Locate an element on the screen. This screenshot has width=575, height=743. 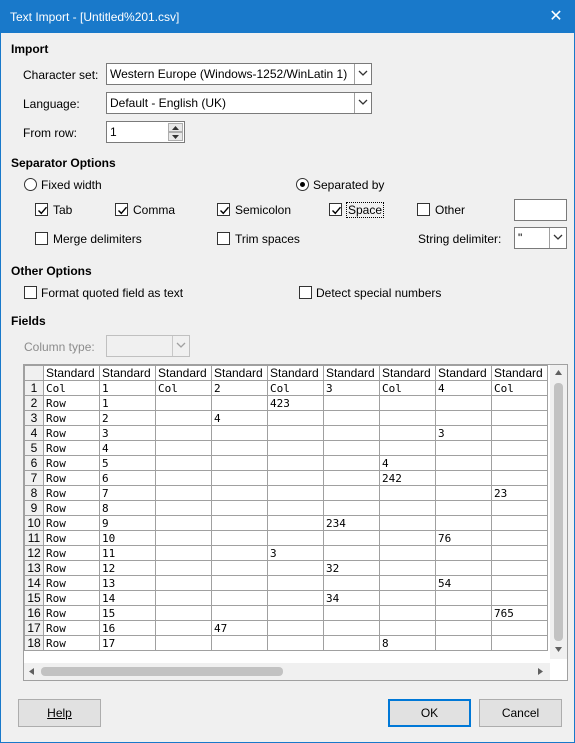
table-cell: 76 is located at coordinates (463, 538).